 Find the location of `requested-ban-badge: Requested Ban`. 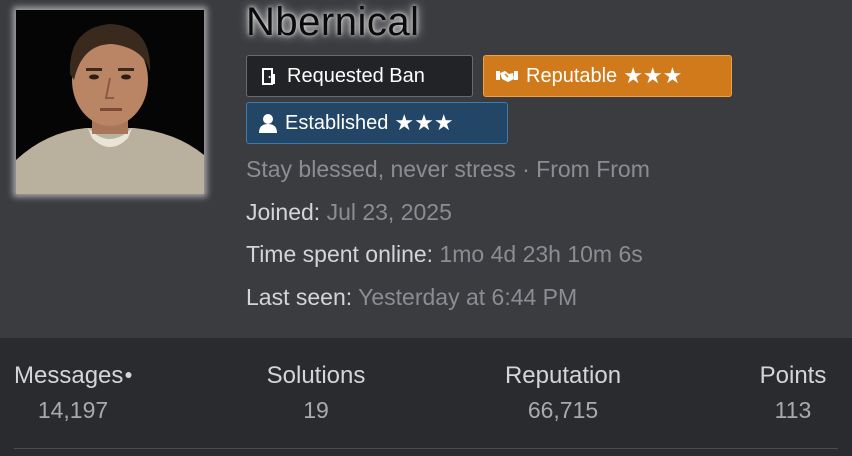

requested-ban-badge: Requested Ban is located at coordinates (359, 76).